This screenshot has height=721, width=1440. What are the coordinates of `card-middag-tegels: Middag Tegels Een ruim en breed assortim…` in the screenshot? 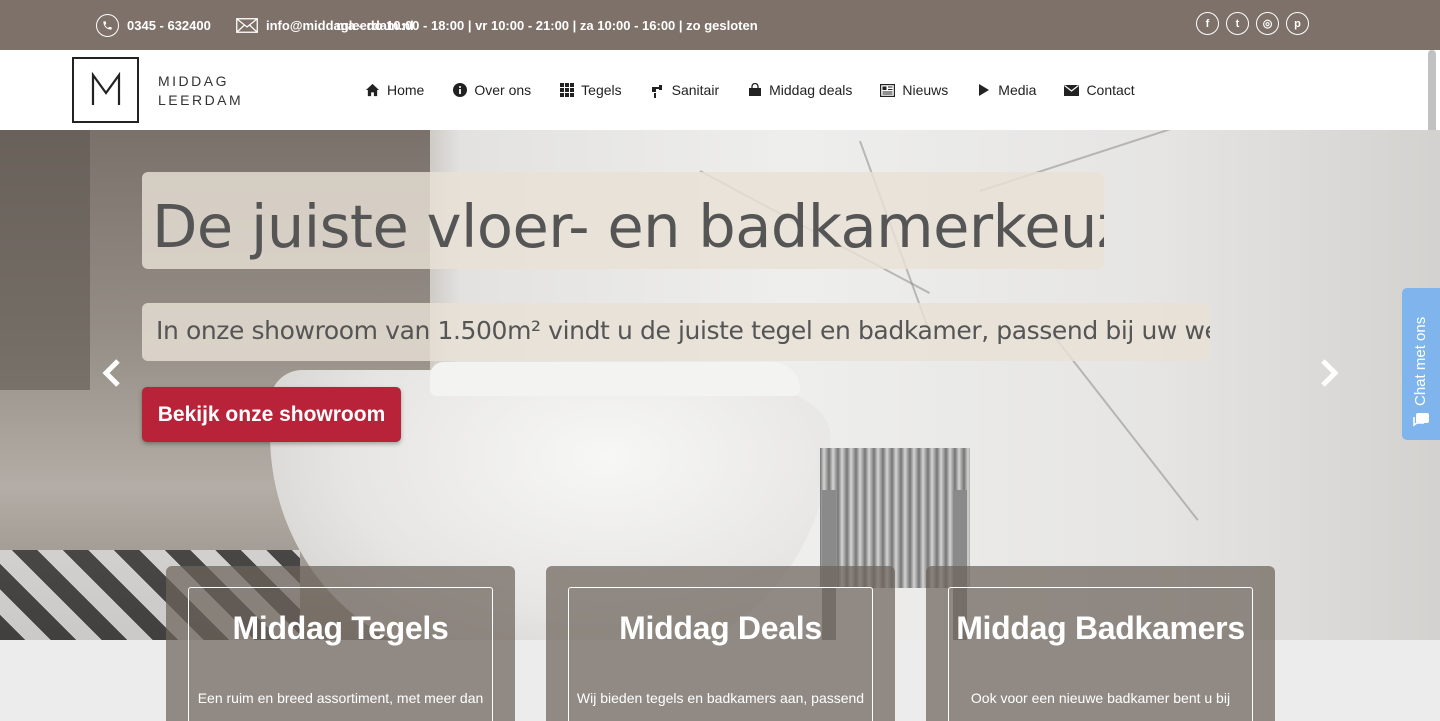 It's located at (340, 643).